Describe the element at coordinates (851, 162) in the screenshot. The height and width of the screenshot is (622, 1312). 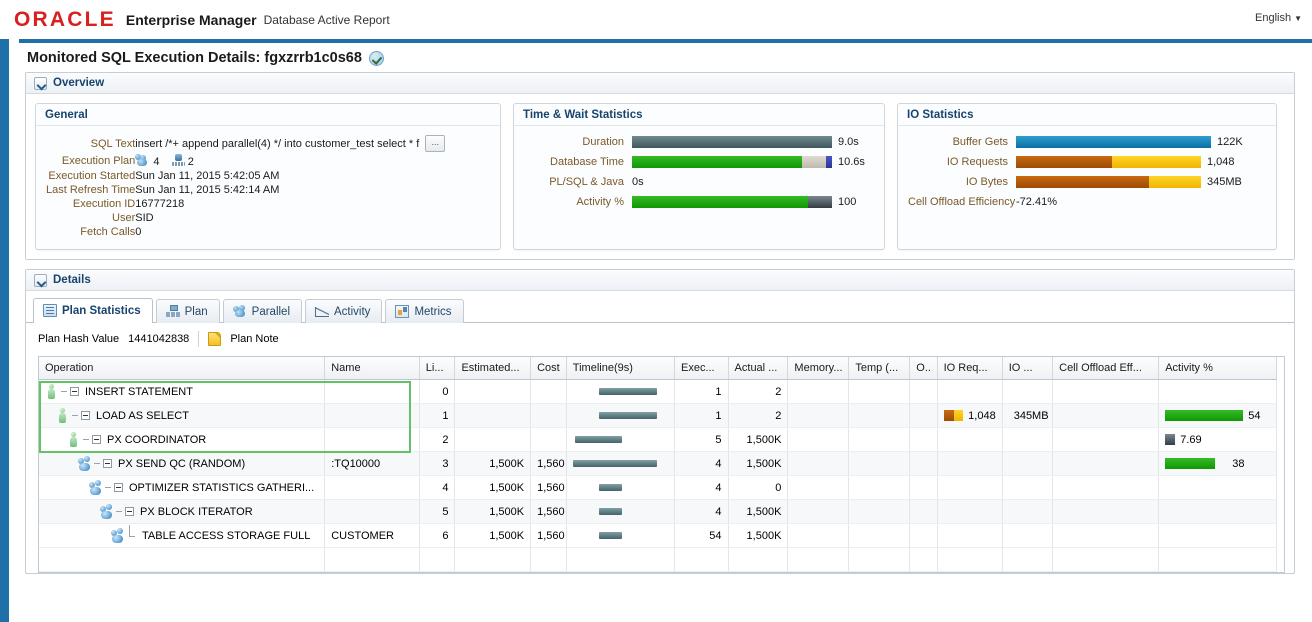
I see `time-wait-value-1: 10.6s` at that location.